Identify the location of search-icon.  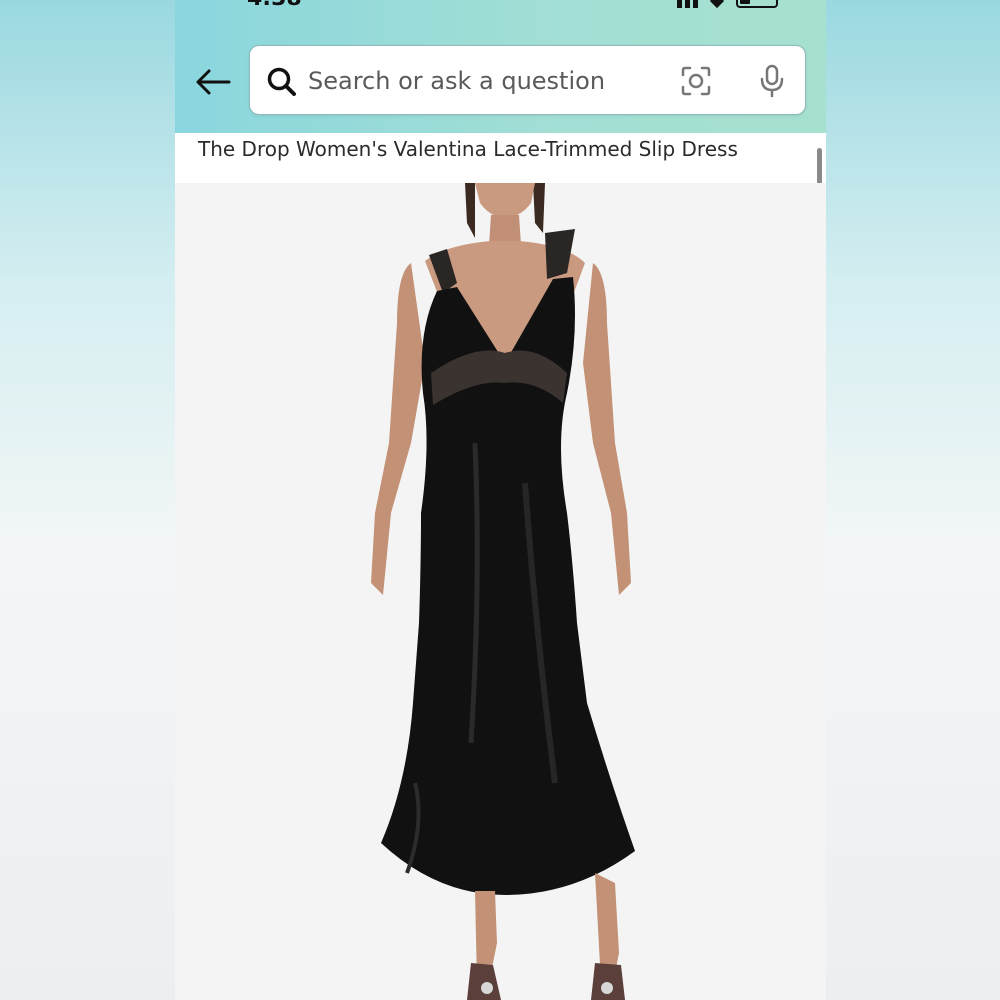
(281, 81).